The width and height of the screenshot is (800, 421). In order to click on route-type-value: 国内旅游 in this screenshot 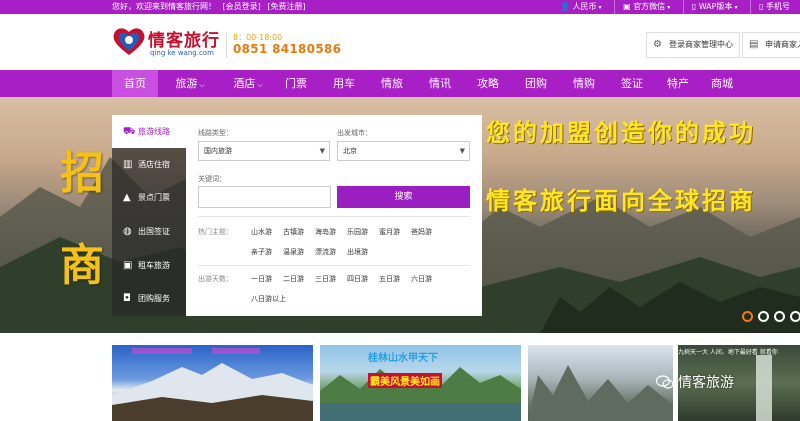, I will do `click(218, 151)`.